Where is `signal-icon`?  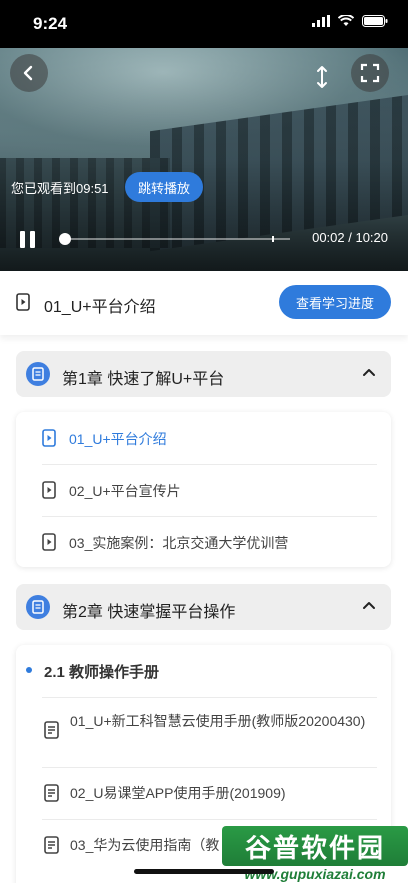
signal-icon is located at coordinates (321, 21).